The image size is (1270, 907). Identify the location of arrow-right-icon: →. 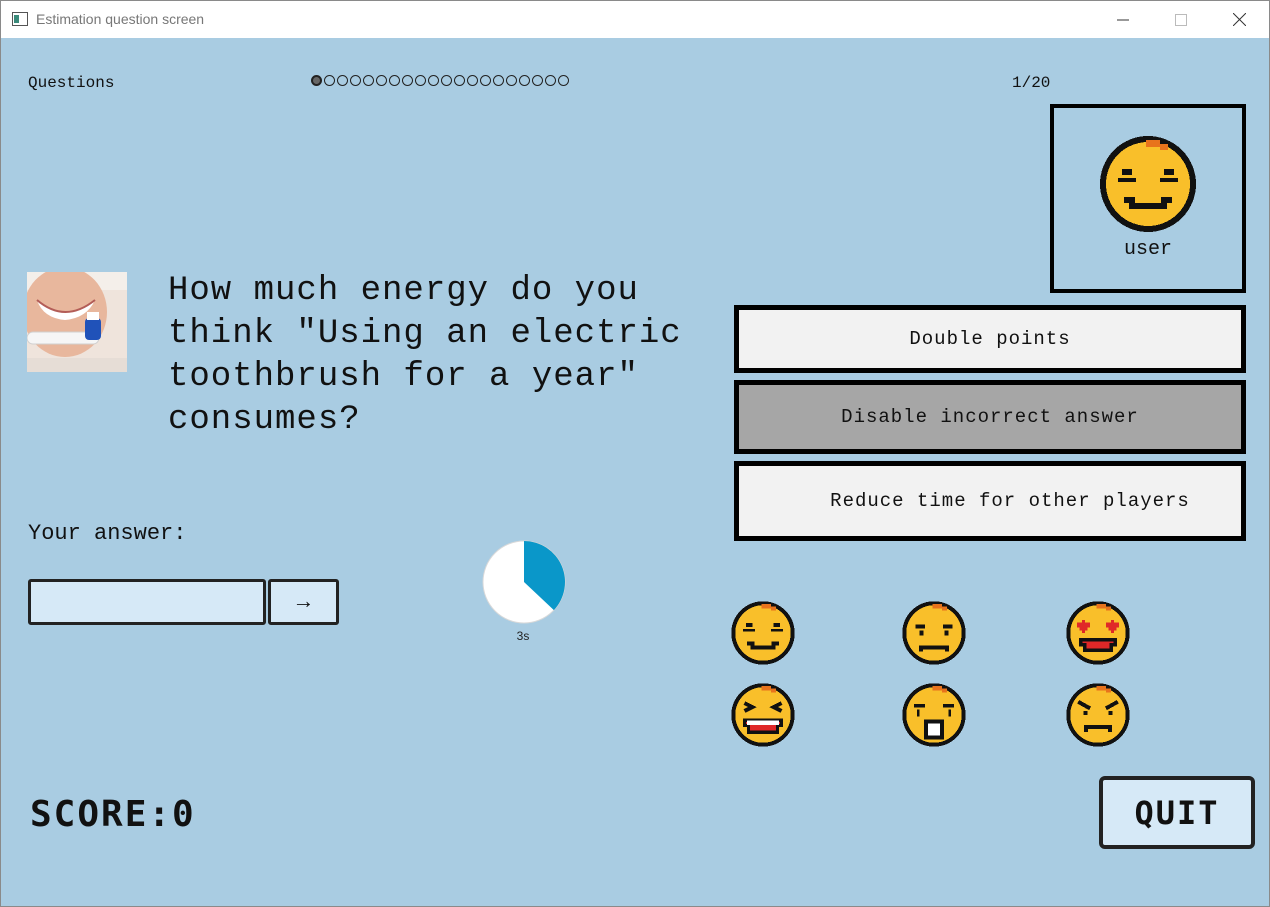
(303, 602).